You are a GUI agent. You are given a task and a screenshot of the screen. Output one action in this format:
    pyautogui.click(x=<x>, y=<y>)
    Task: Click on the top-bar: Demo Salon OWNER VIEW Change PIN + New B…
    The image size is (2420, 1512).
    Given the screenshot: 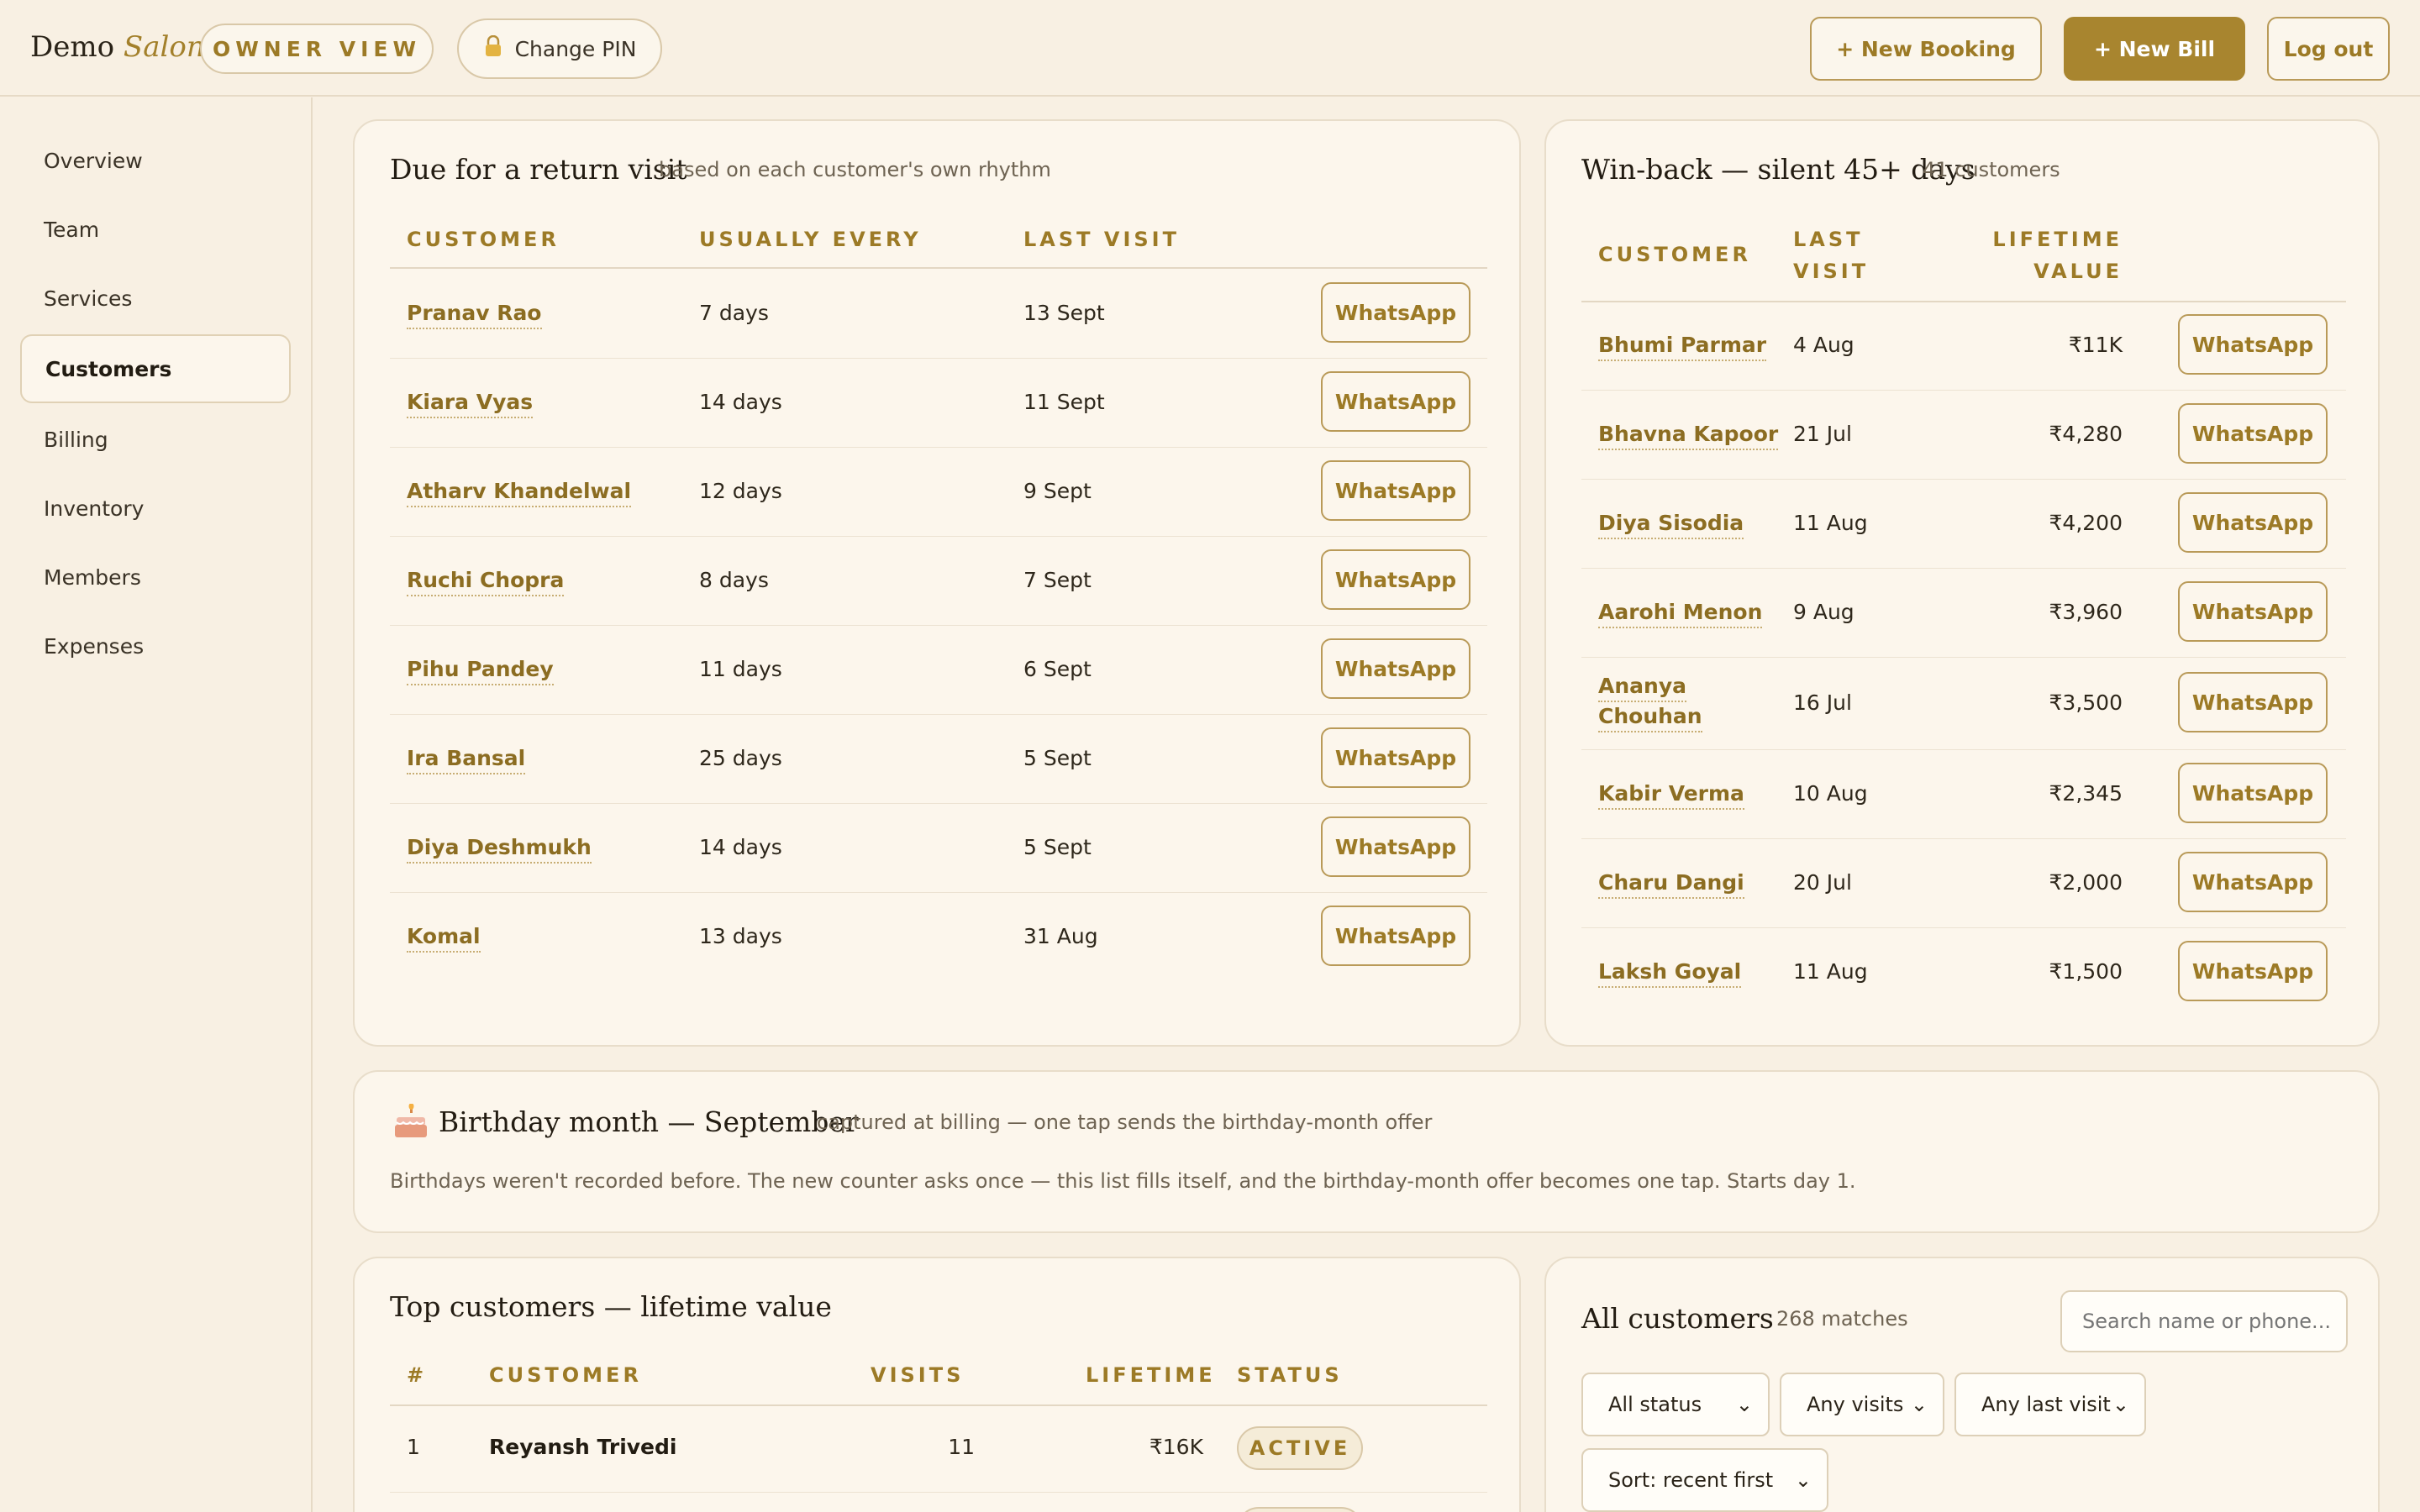 What is the action you would take?
    pyautogui.click(x=1210, y=48)
    